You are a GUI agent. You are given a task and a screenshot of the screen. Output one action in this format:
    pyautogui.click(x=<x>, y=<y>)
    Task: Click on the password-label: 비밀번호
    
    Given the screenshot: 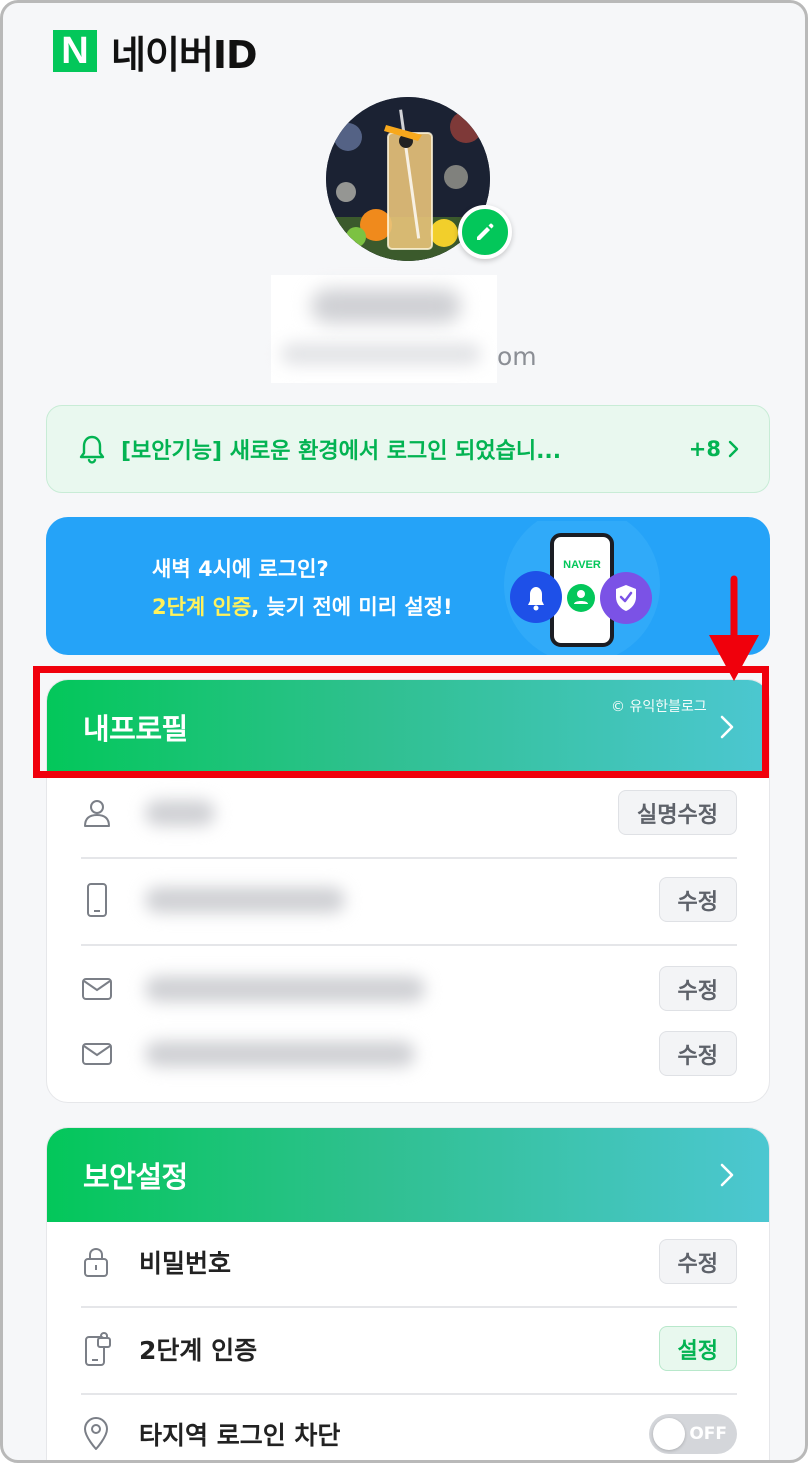 What is the action you would take?
    pyautogui.click(x=185, y=1263)
    